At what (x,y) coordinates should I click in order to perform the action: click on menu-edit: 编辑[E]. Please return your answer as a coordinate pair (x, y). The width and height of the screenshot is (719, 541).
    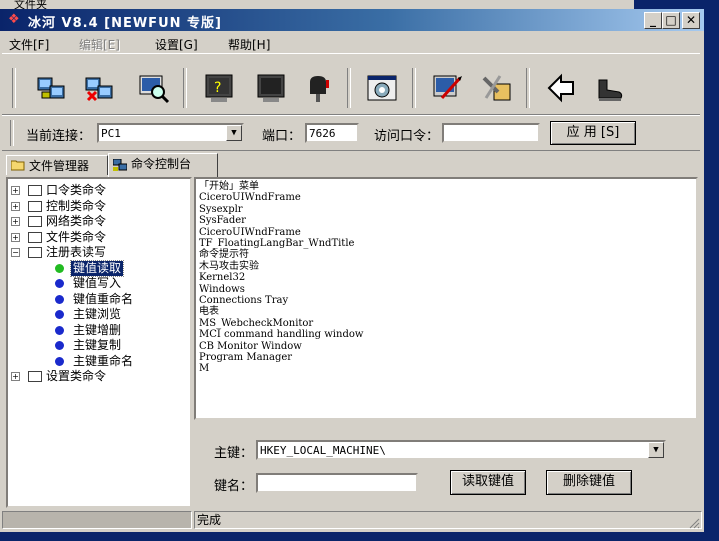
    Looking at the image, I should click on (99, 44).